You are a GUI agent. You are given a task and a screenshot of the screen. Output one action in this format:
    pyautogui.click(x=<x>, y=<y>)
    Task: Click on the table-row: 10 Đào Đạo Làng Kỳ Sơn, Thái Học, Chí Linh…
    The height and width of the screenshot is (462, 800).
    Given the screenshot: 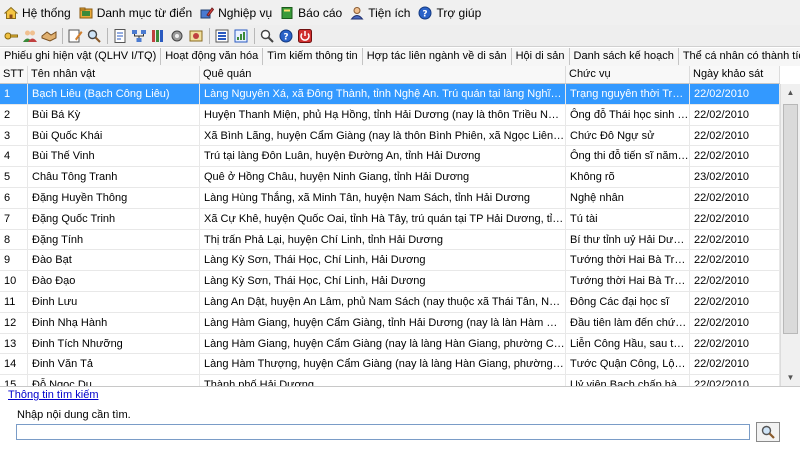 What is the action you would take?
    pyautogui.click(x=390, y=281)
    